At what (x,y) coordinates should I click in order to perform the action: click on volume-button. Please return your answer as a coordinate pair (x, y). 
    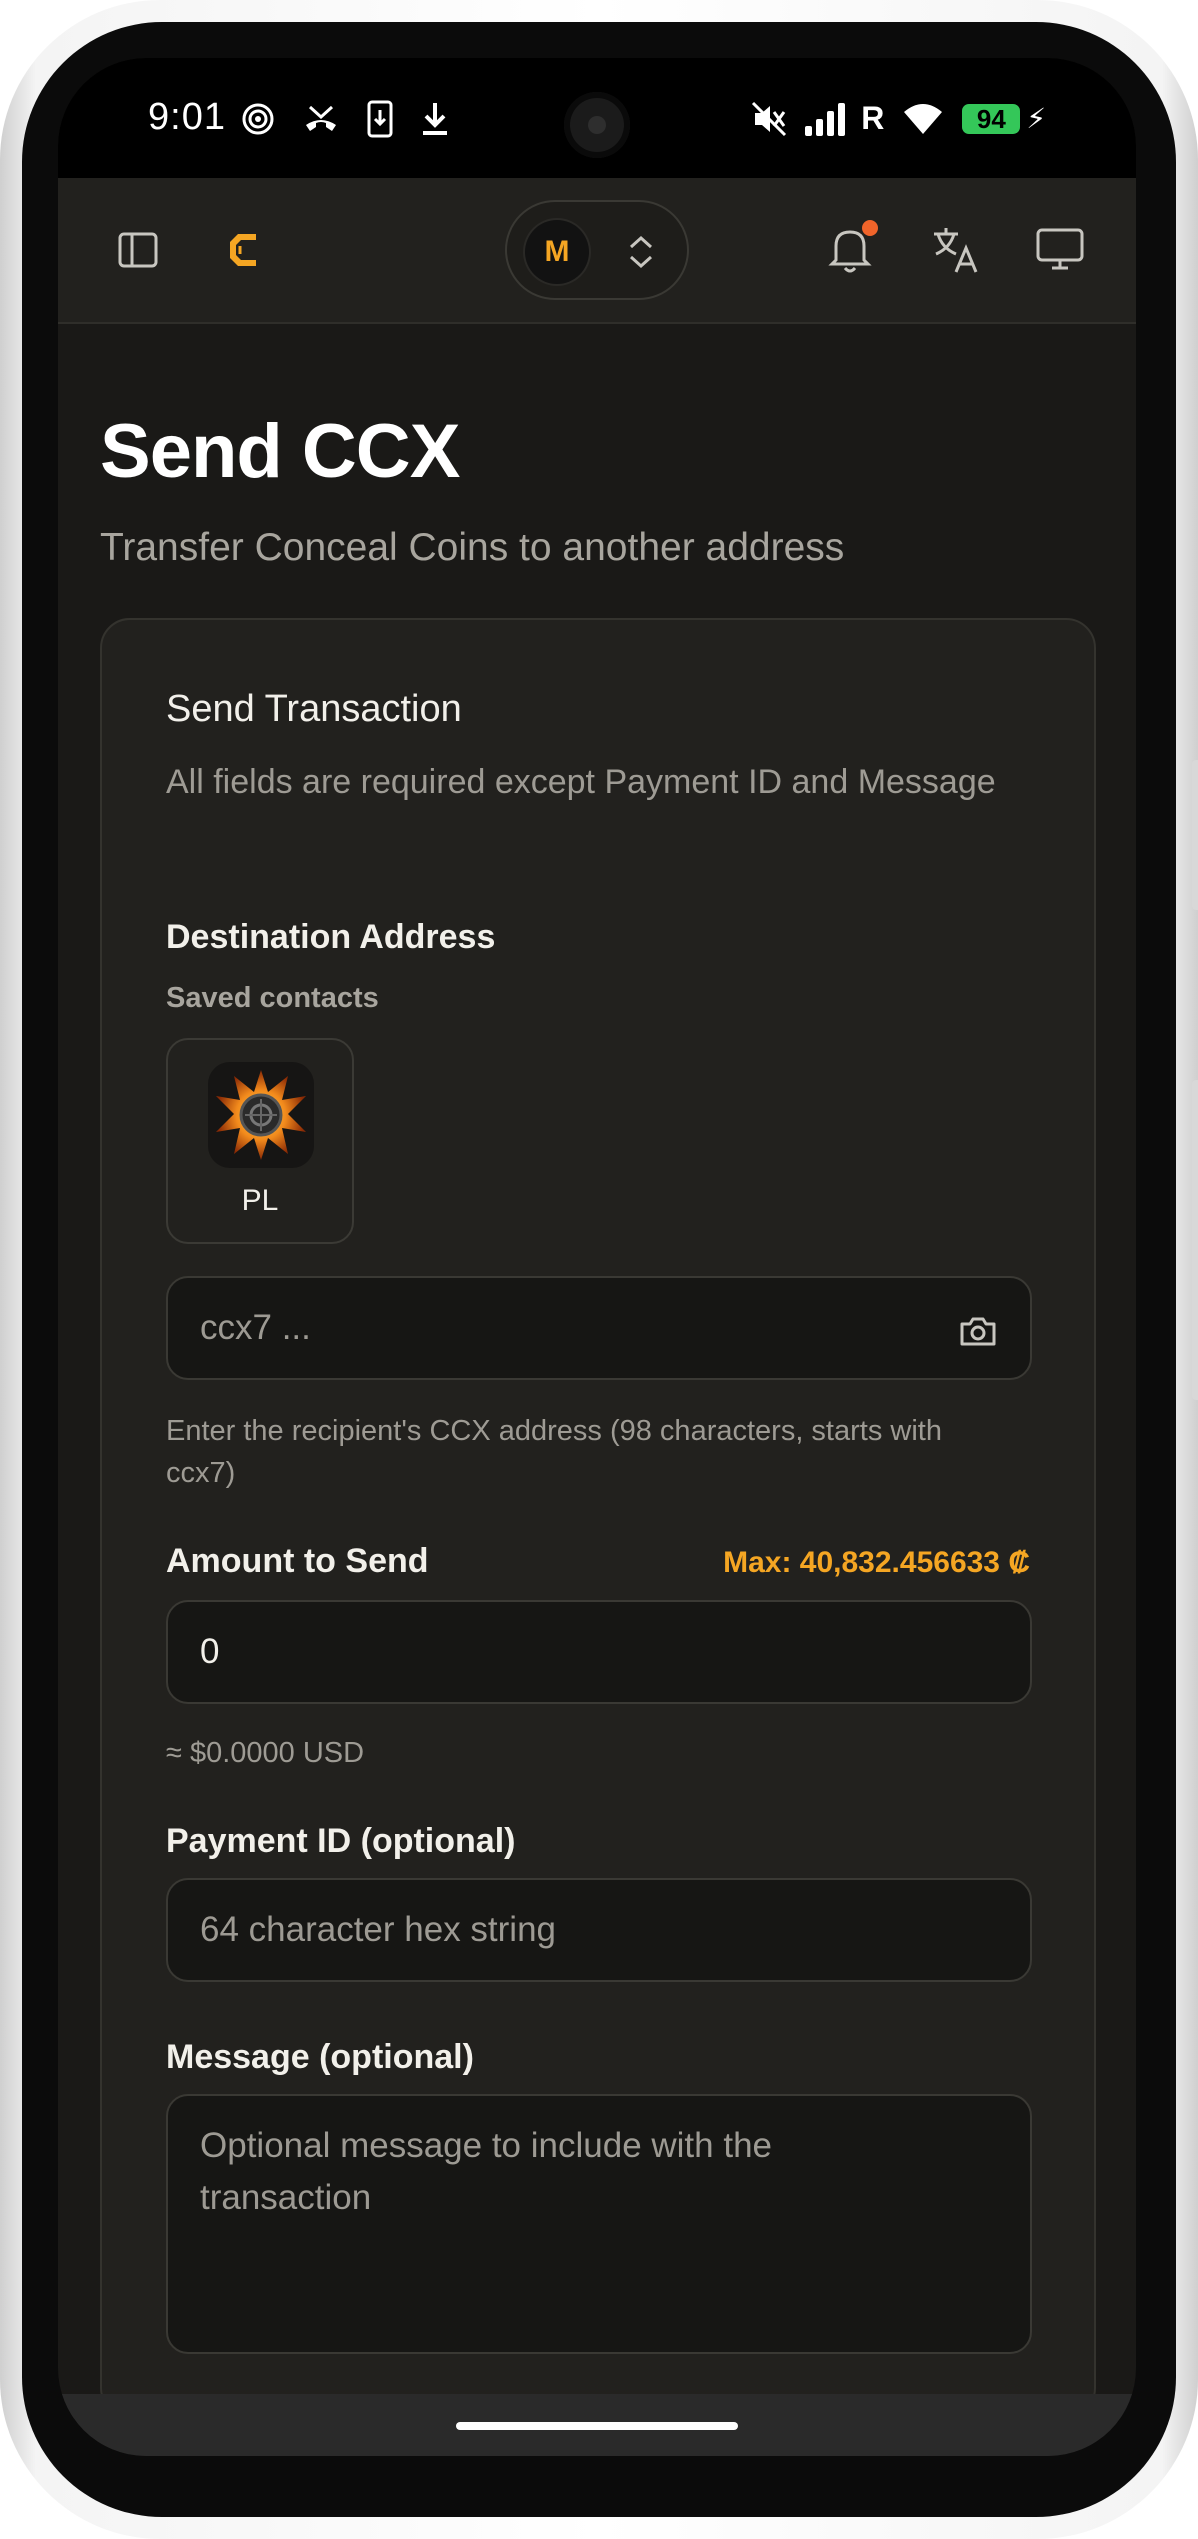
    Looking at the image, I should click on (1195, 835).